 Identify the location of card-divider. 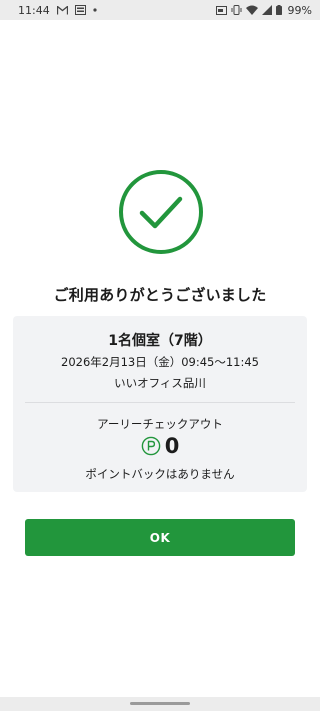
(160, 402).